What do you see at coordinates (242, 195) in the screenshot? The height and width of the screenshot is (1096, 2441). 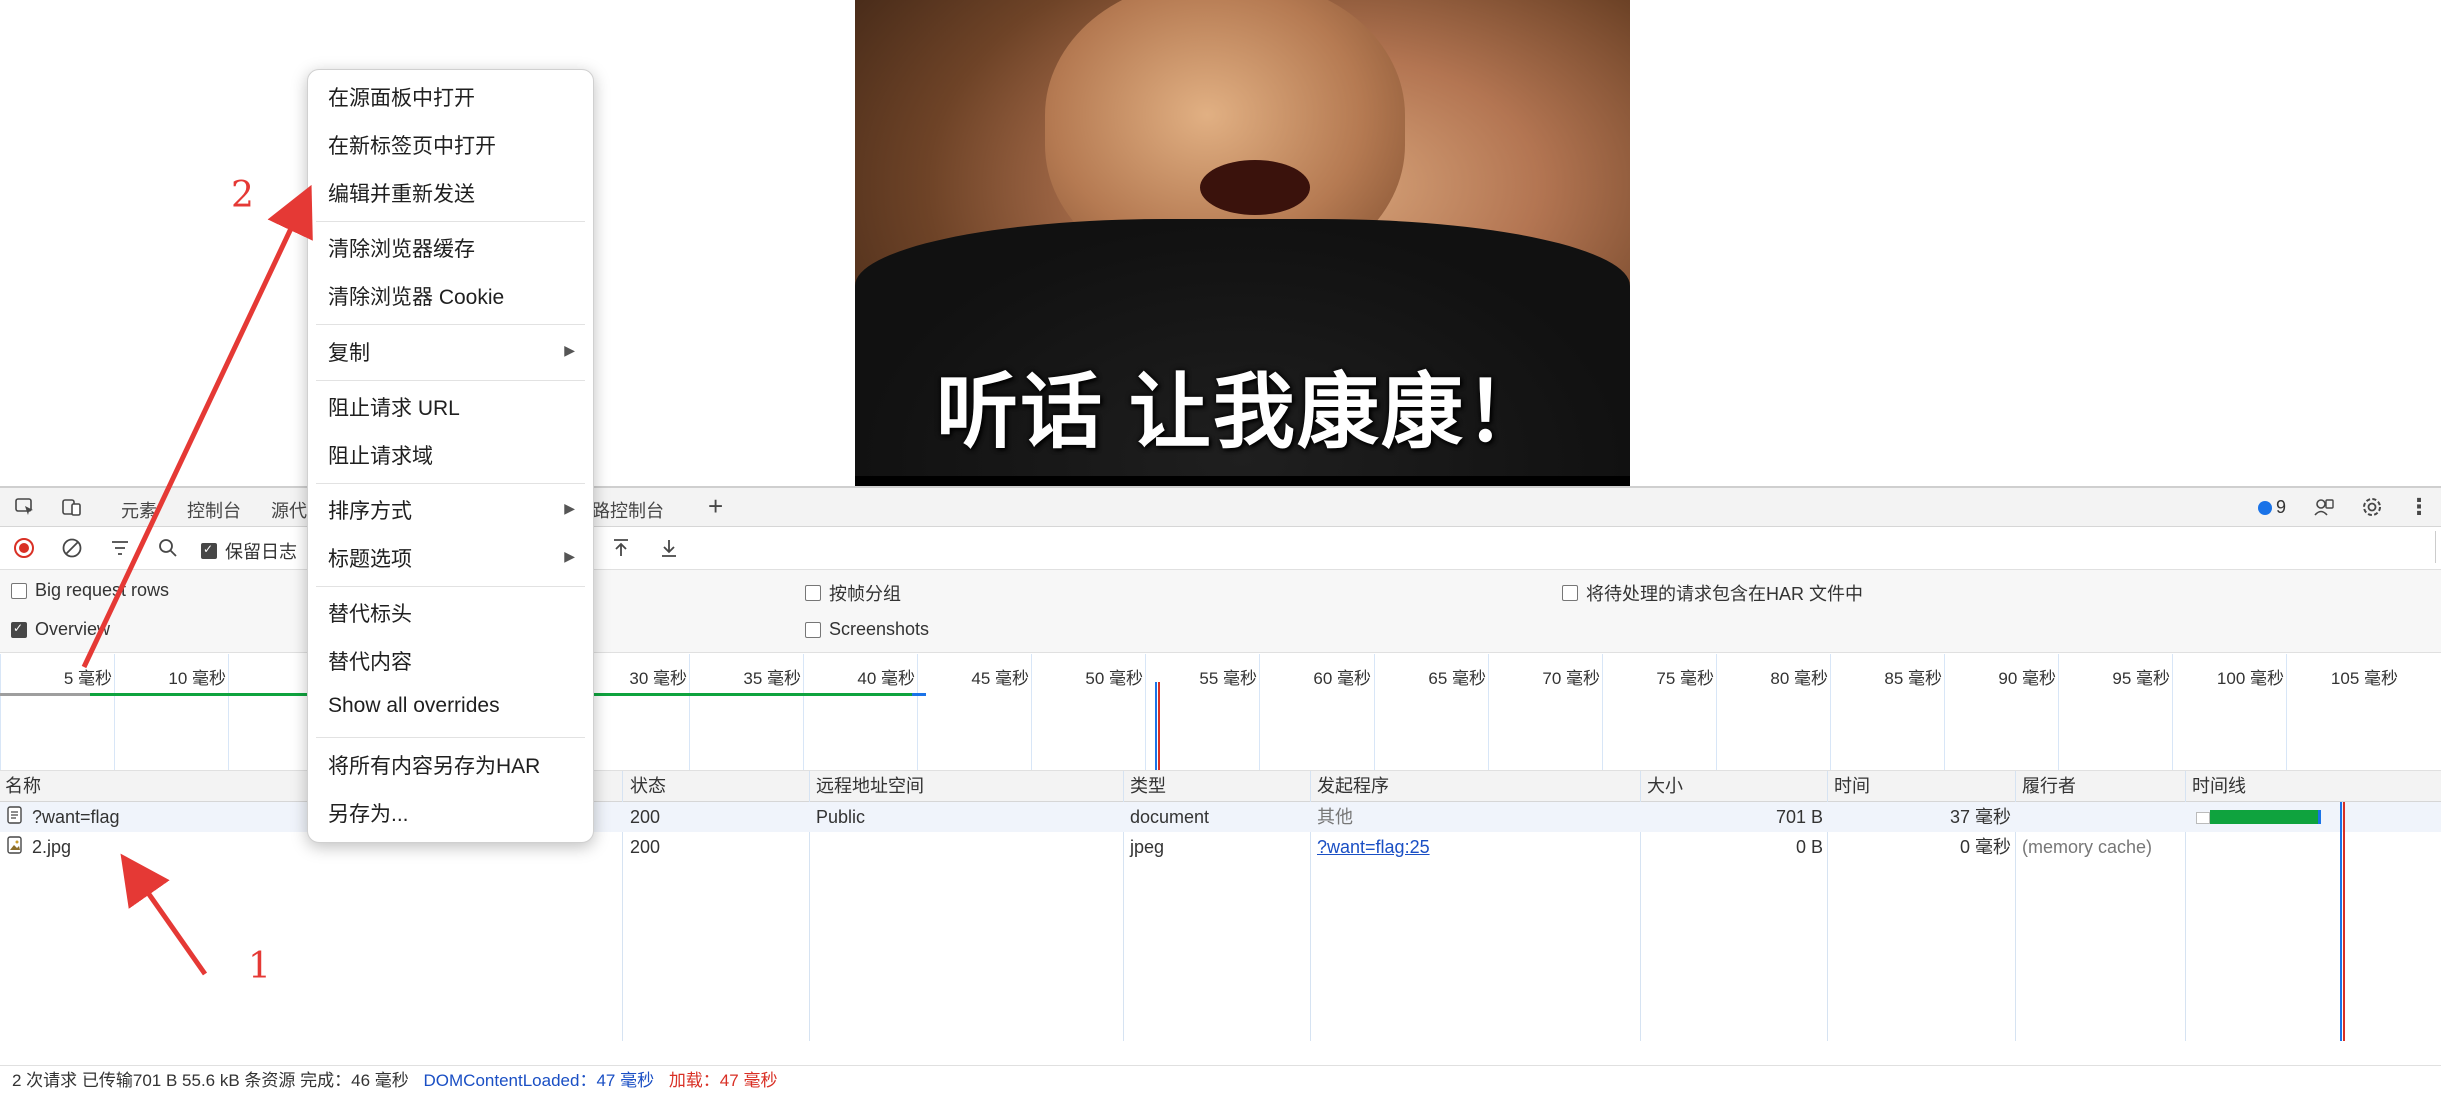 I see `annotation-label-2: 2` at bounding box center [242, 195].